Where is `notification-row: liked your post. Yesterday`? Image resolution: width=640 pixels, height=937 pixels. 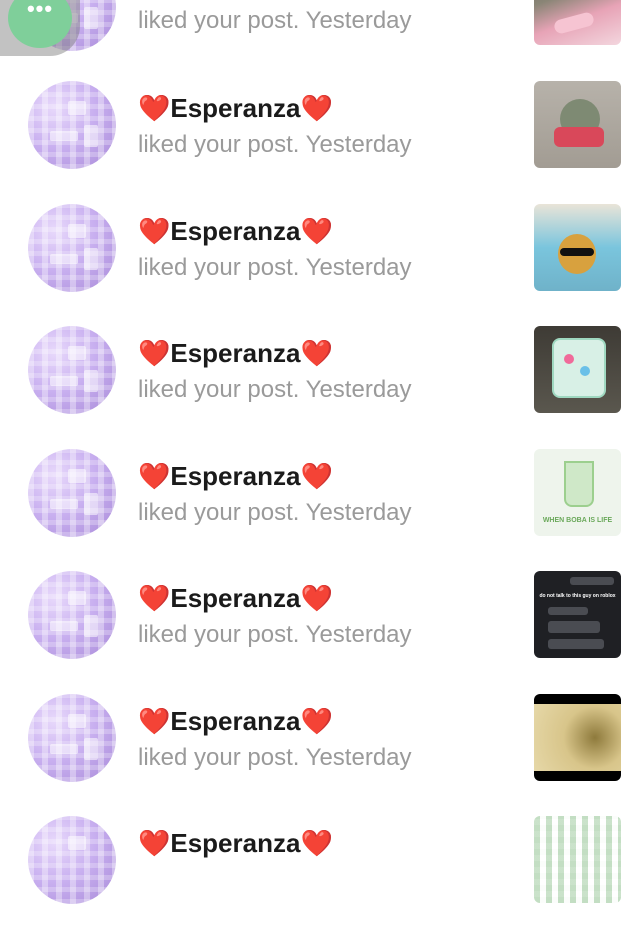 notification-row: liked your post. Yesterday is located at coordinates (320, 40).